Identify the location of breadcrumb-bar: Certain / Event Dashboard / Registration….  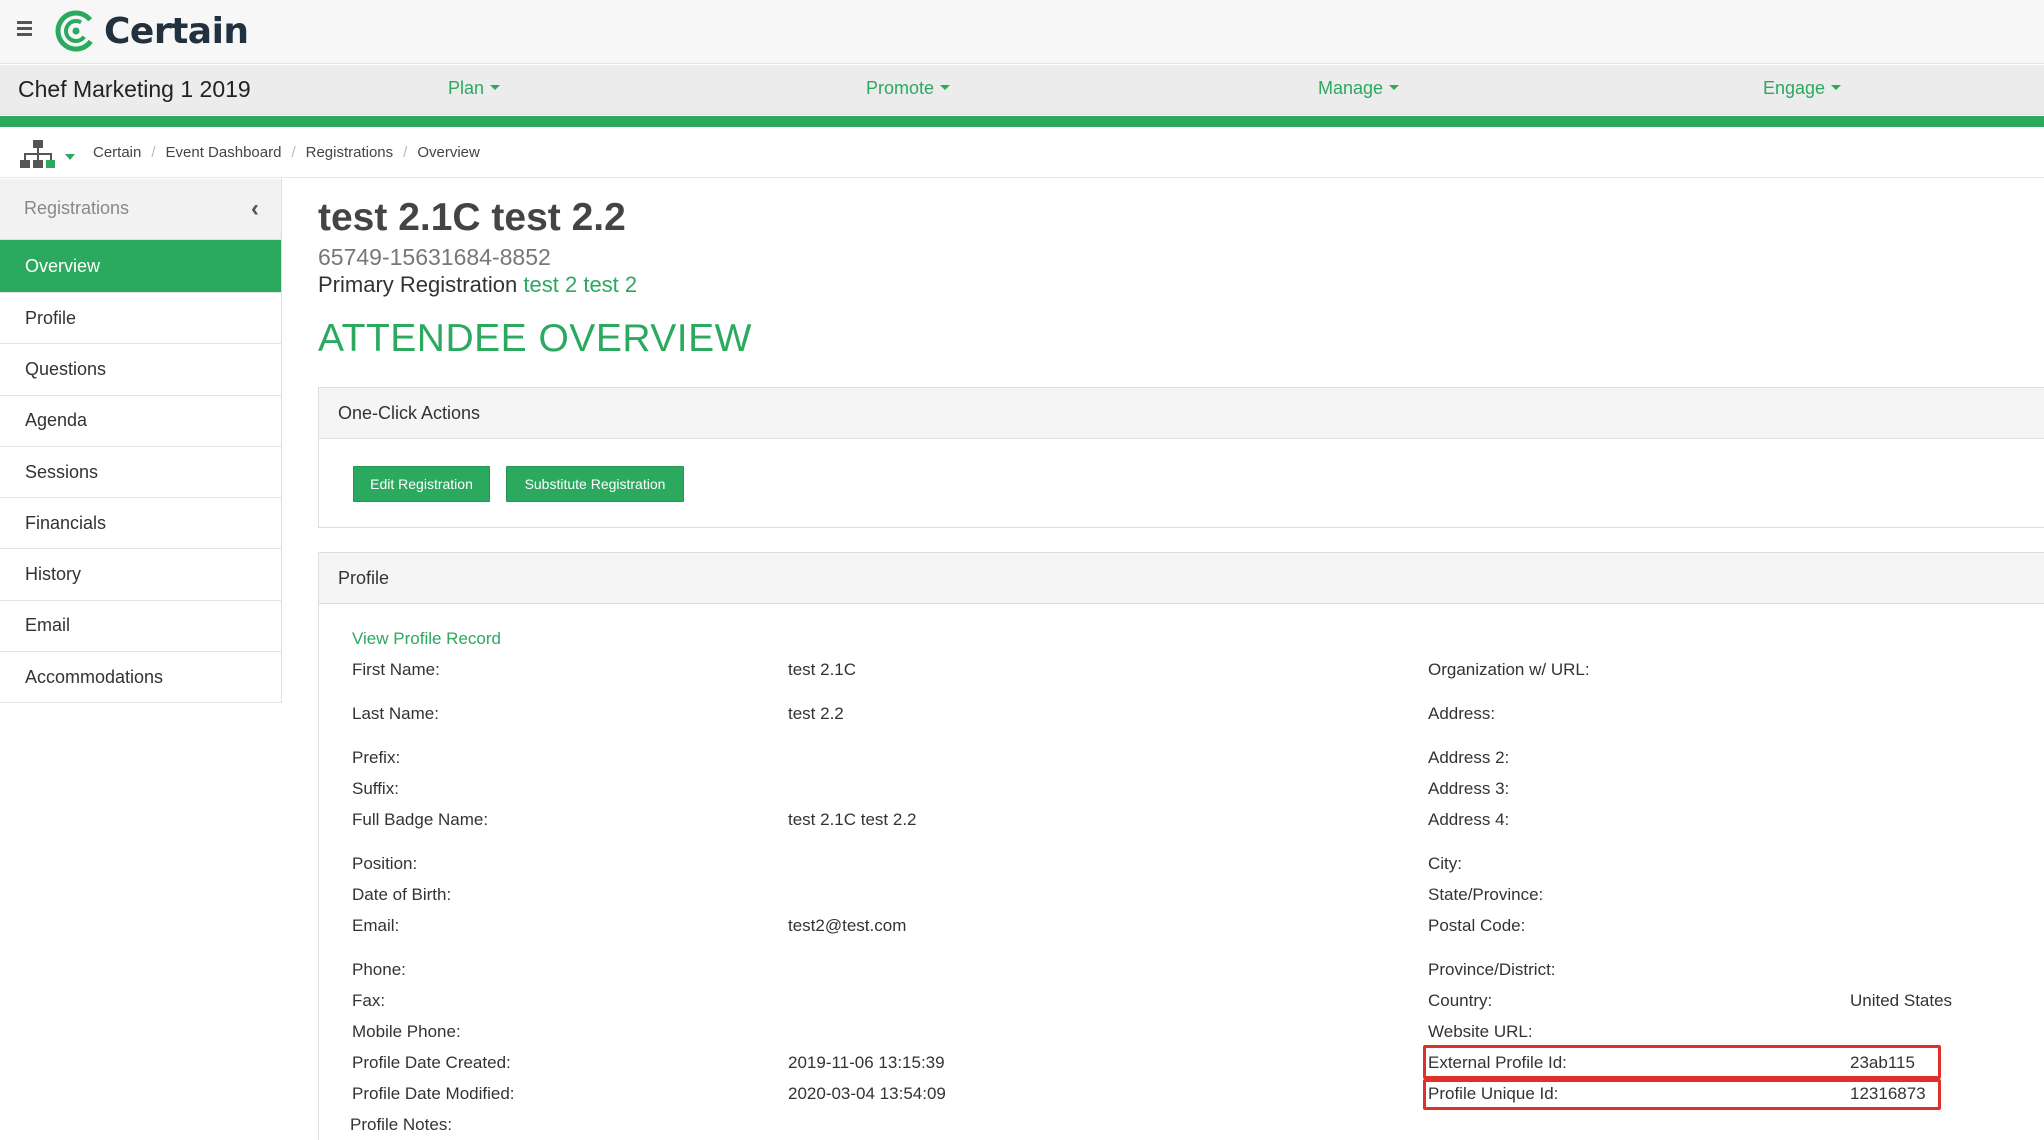
(1022, 153).